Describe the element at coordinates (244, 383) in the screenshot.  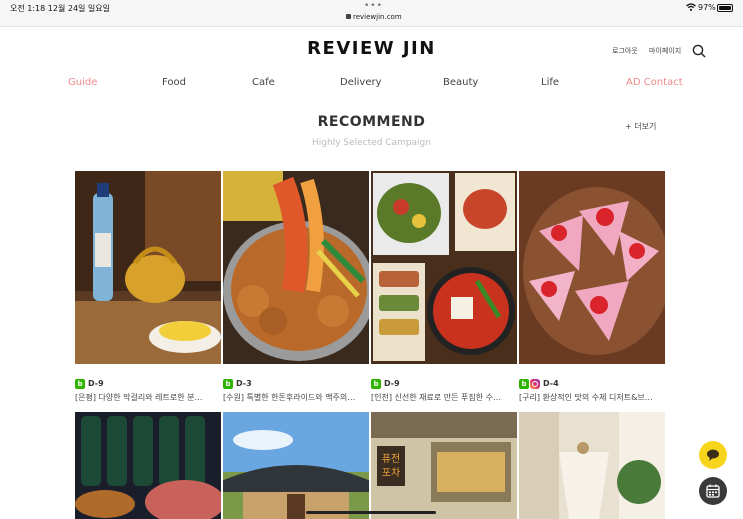
I see `card-dday: D-3` at that location.